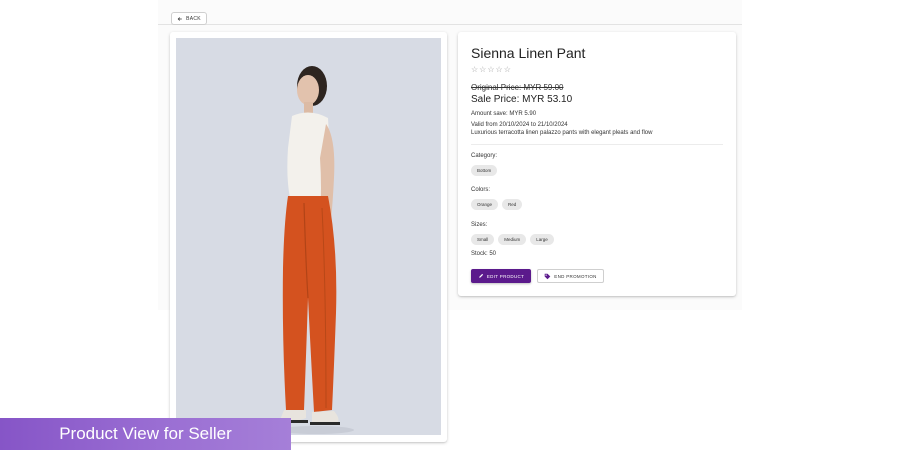 The width and height of the screenshot is (900, 450). I want to click on arrow-left-icon, so click(179, 18).